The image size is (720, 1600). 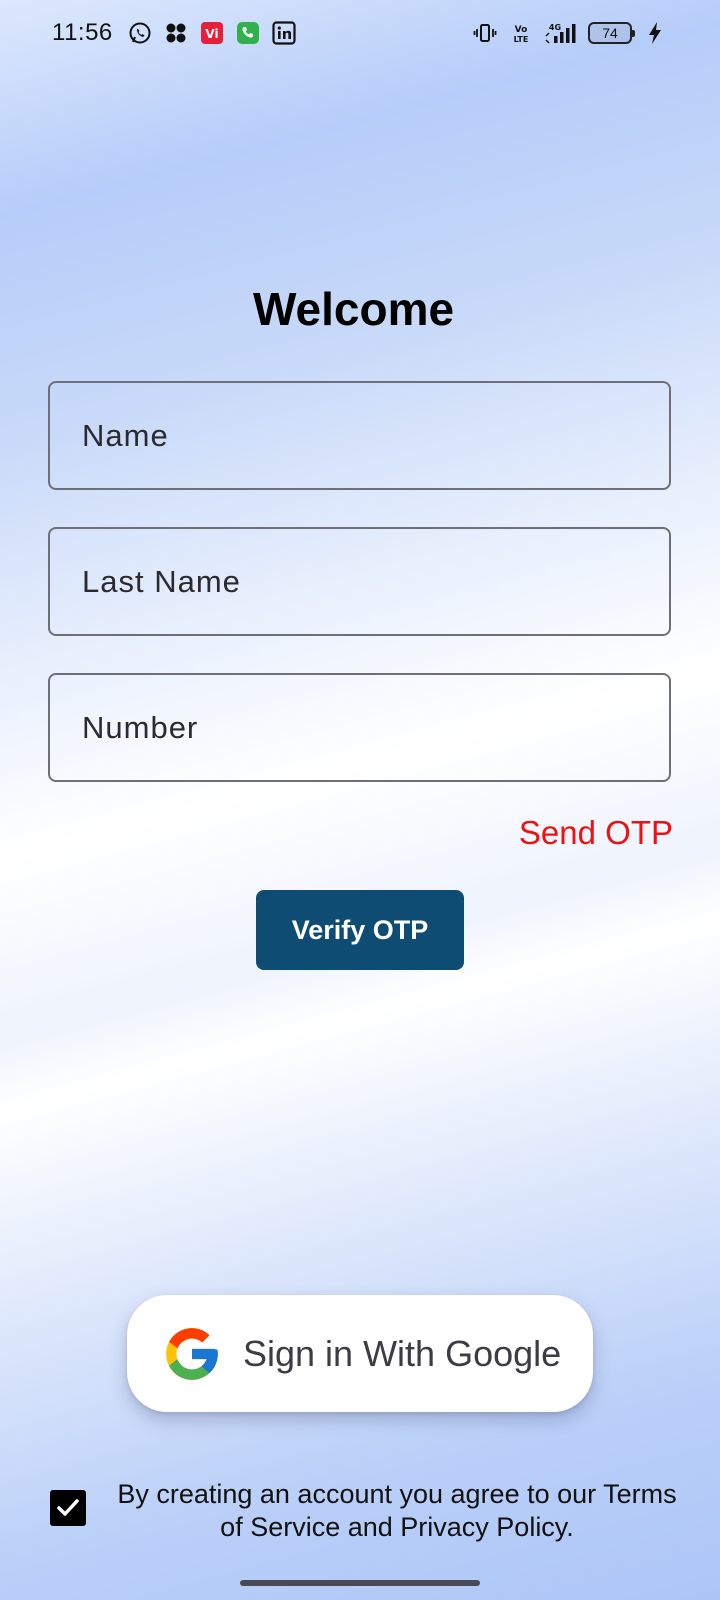 I want to click on status-time: 11:56, so click(x=82, y=32).